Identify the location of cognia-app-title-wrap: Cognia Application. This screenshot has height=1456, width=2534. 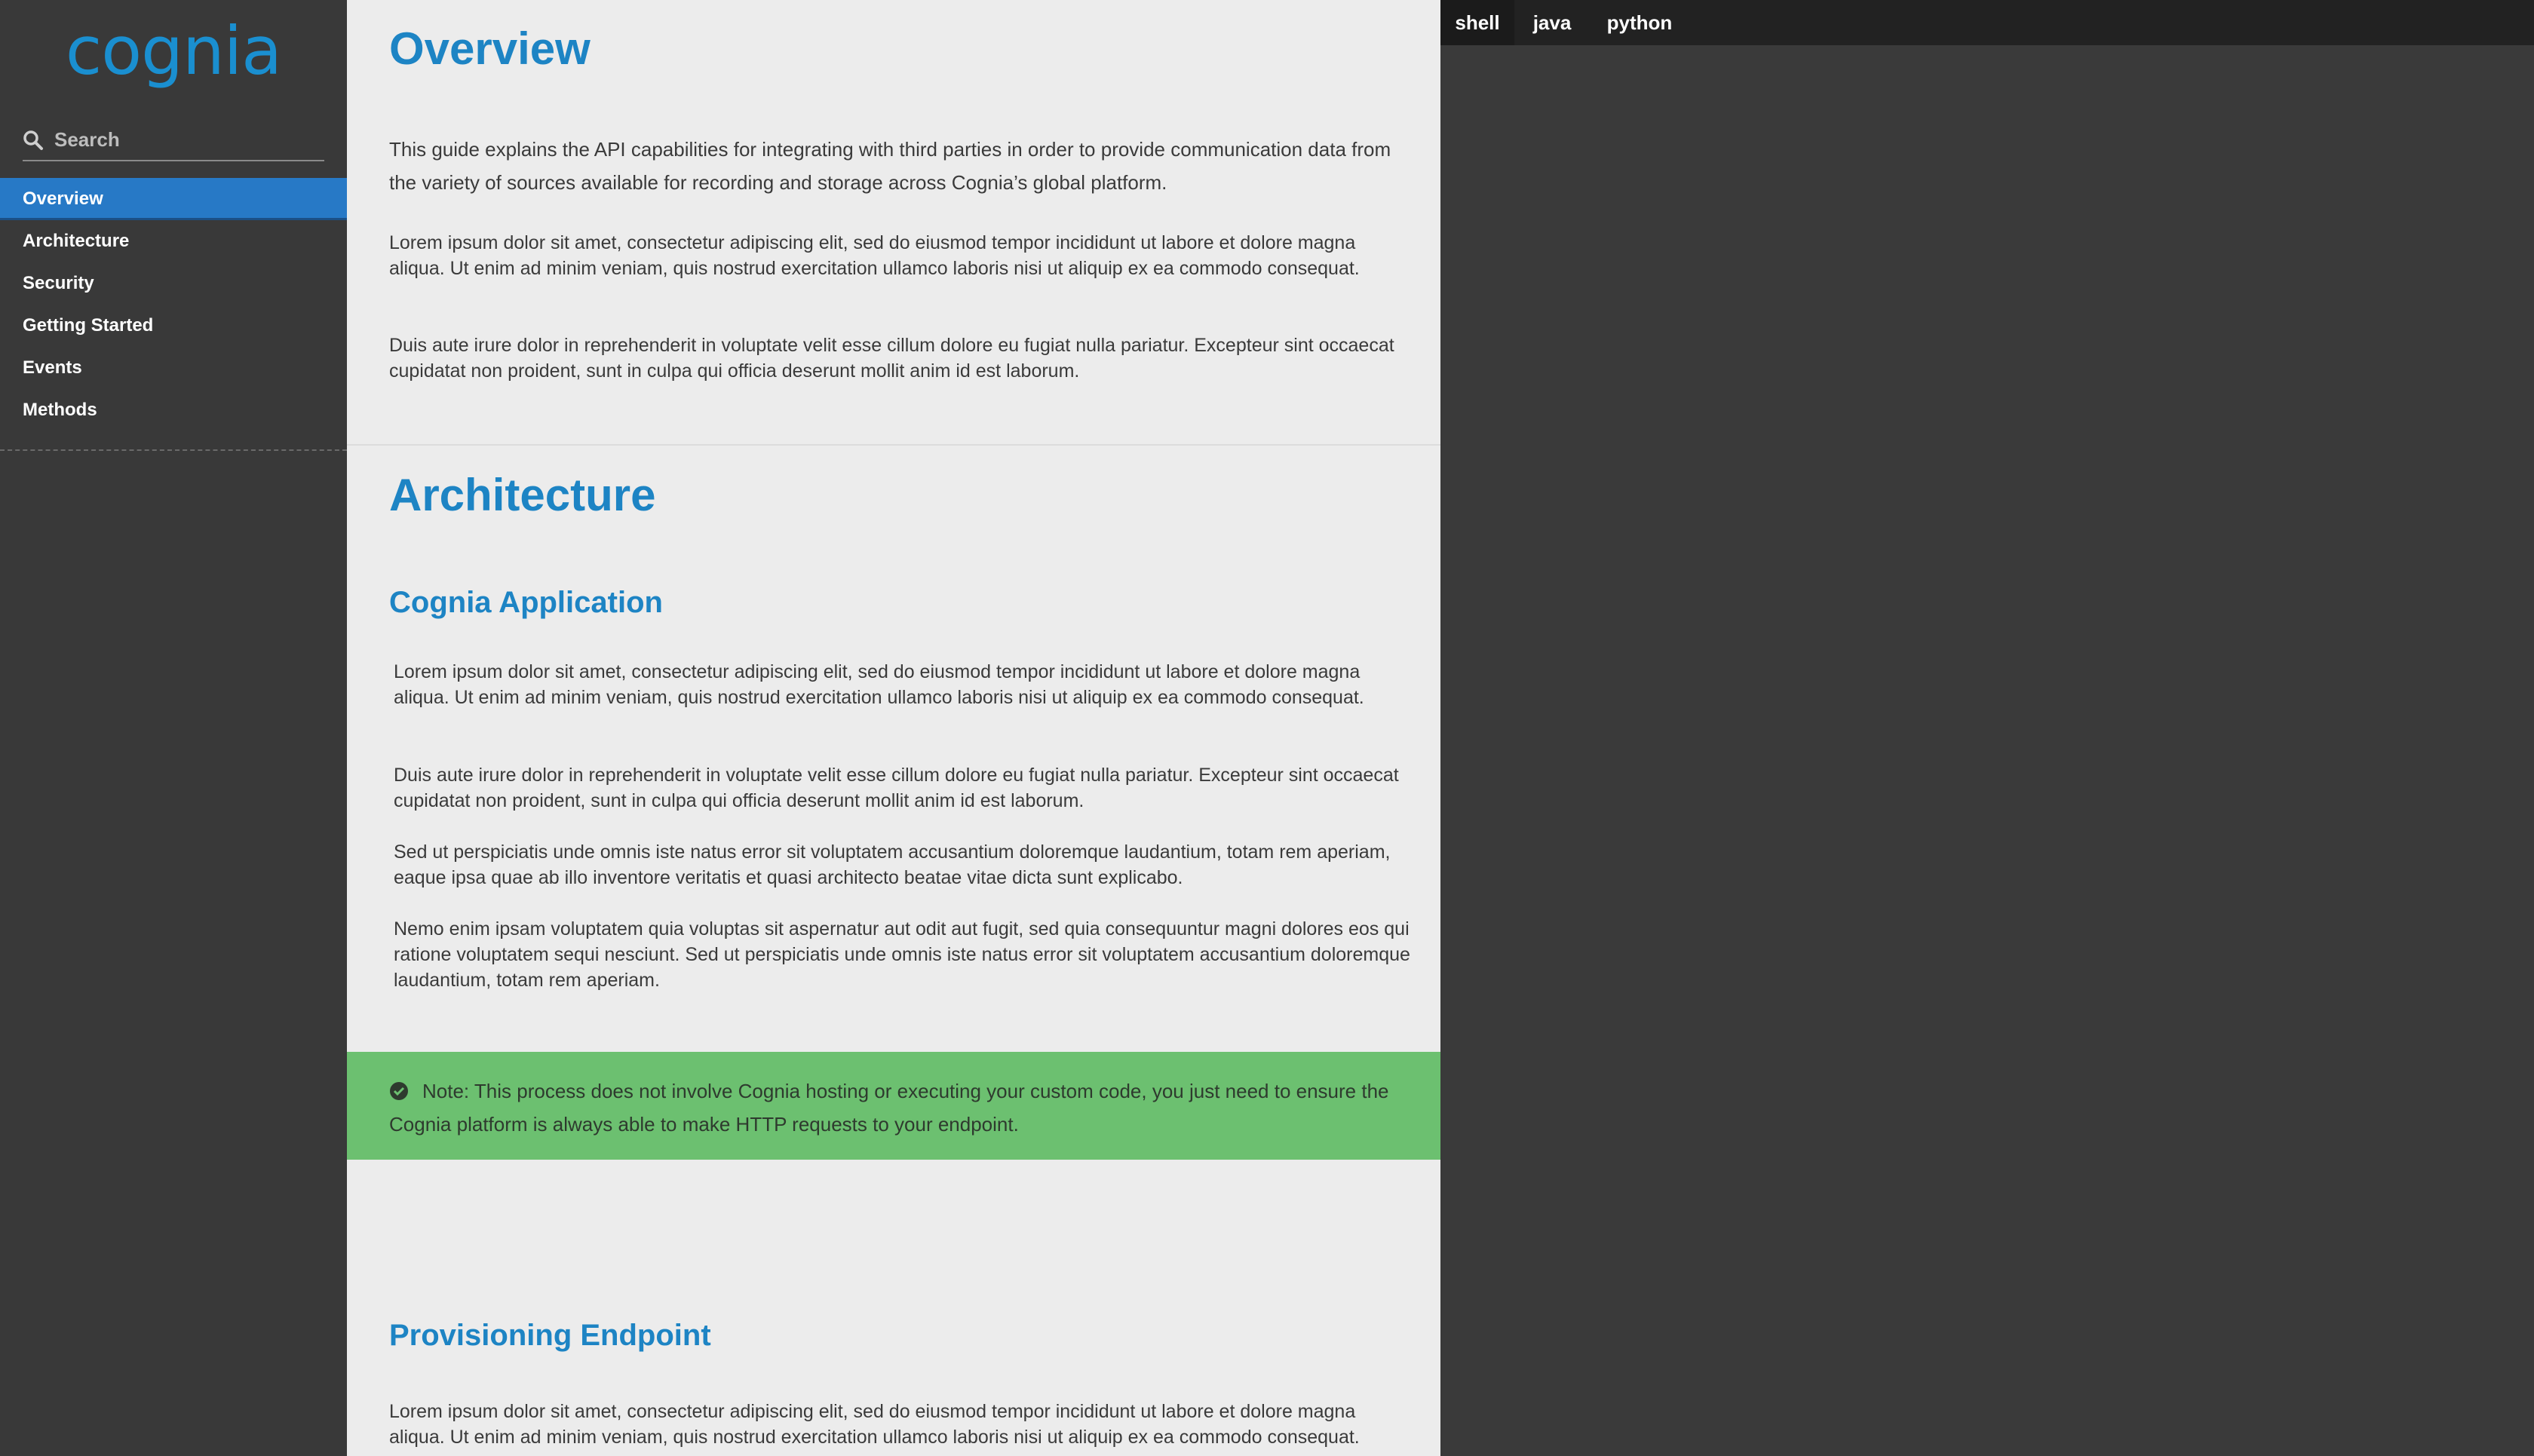
(902, 603).